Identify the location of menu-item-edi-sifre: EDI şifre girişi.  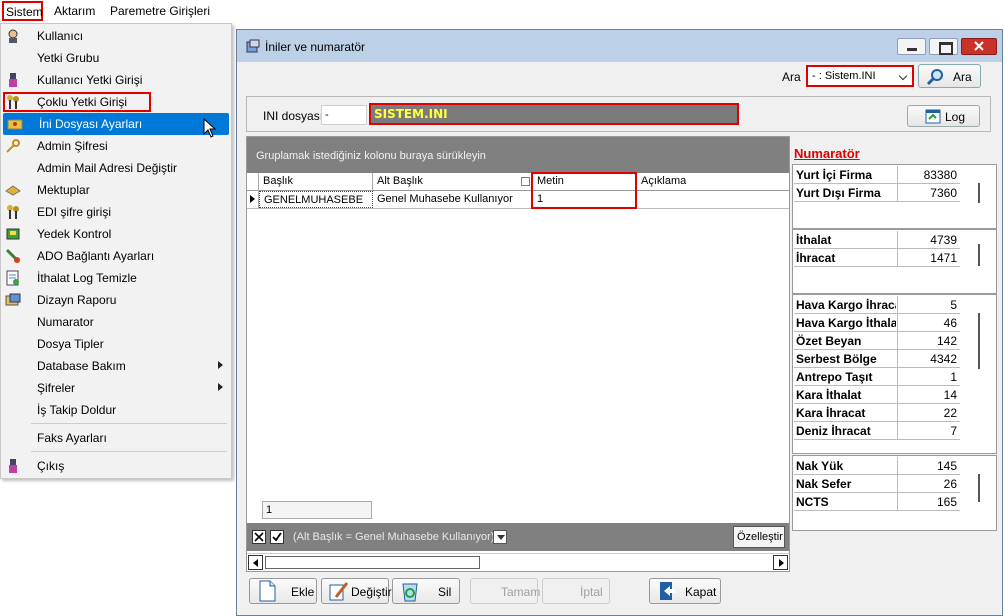
(116, 212).